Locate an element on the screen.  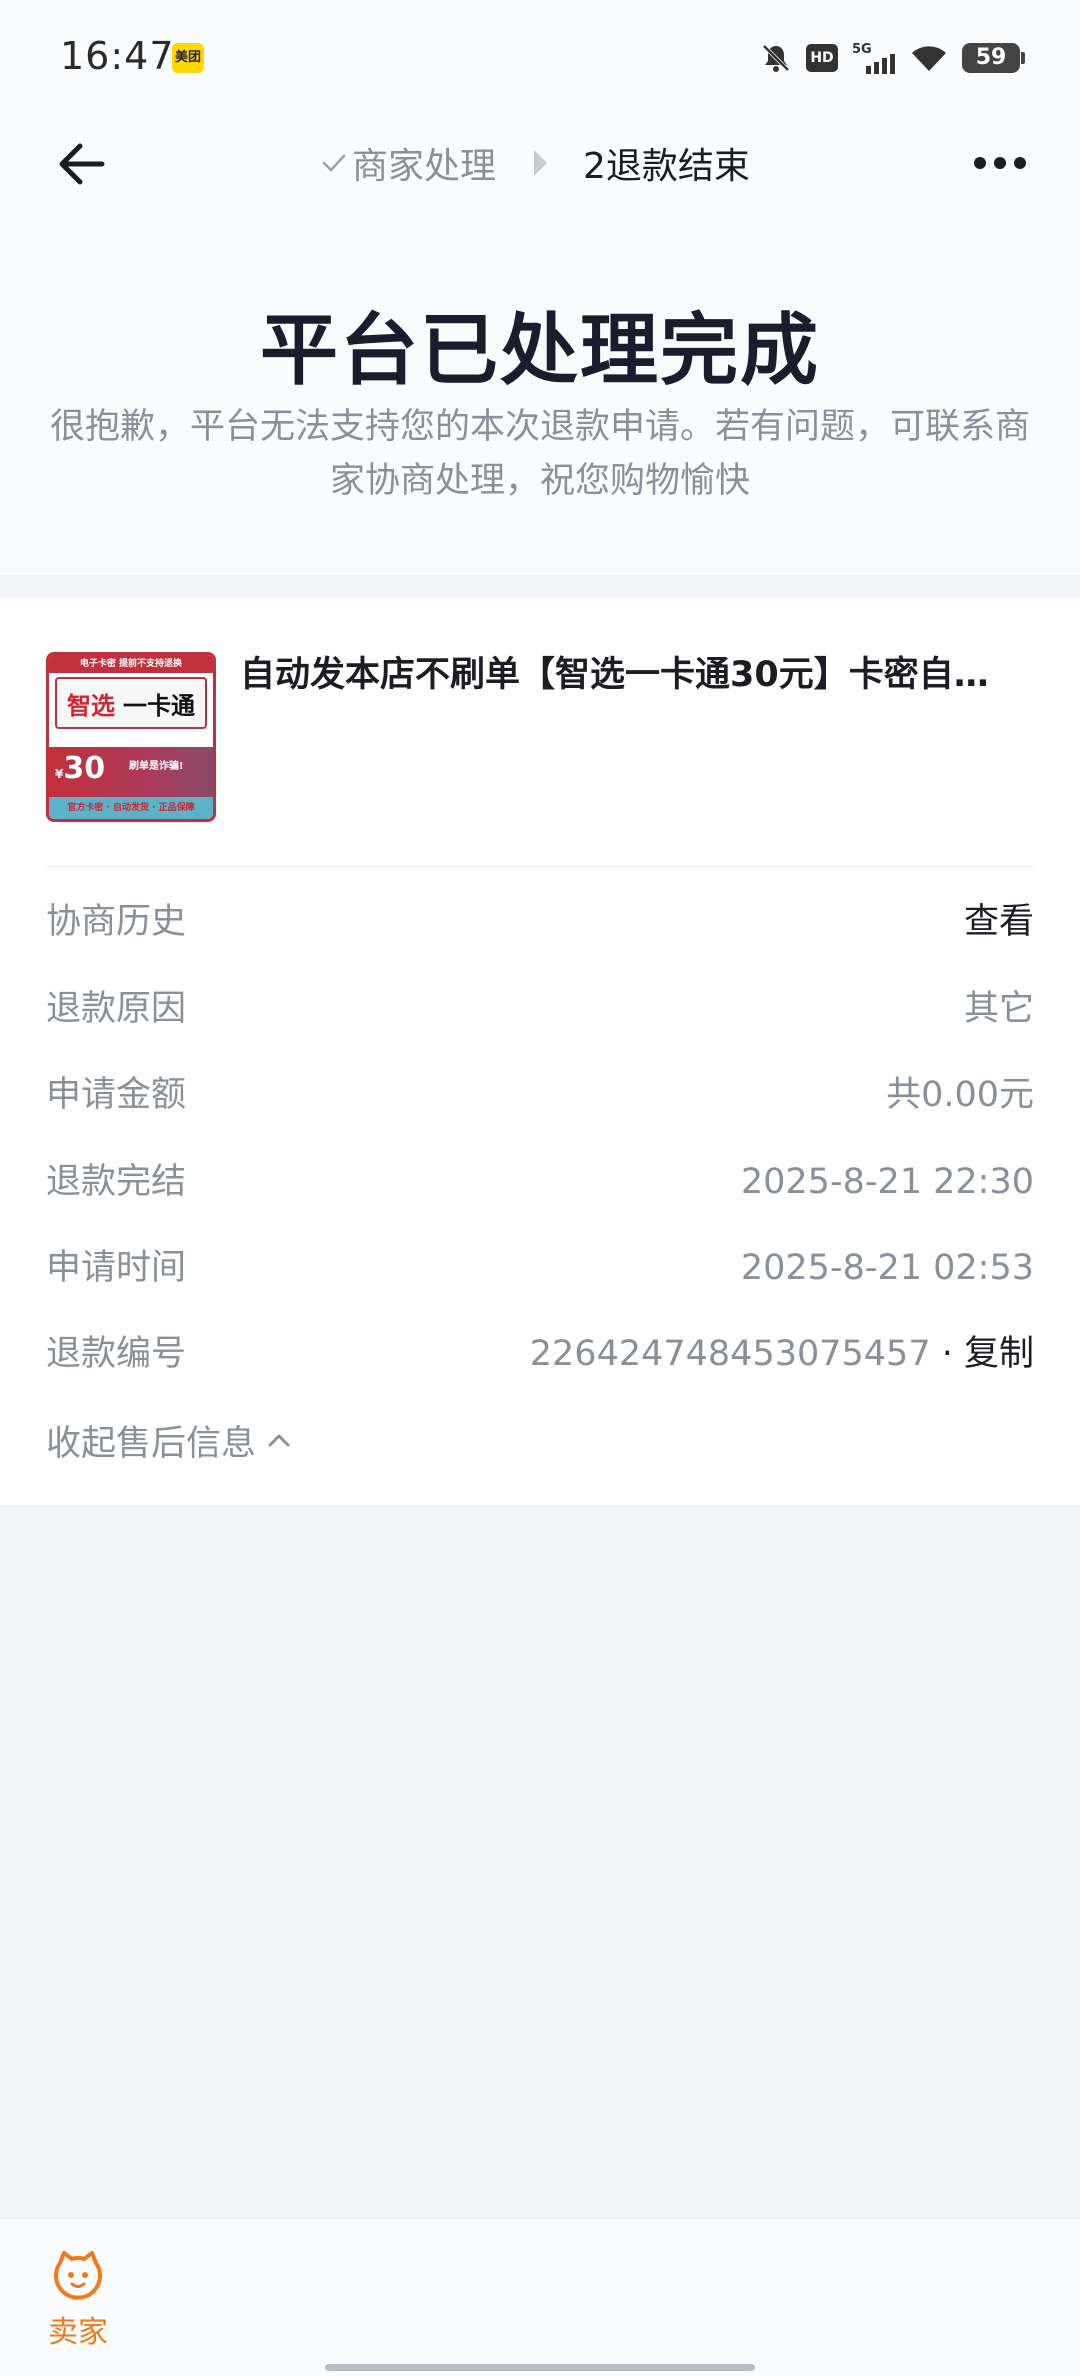
collapse-label: 收起售后信息 is located at coordinates (151, 1443).